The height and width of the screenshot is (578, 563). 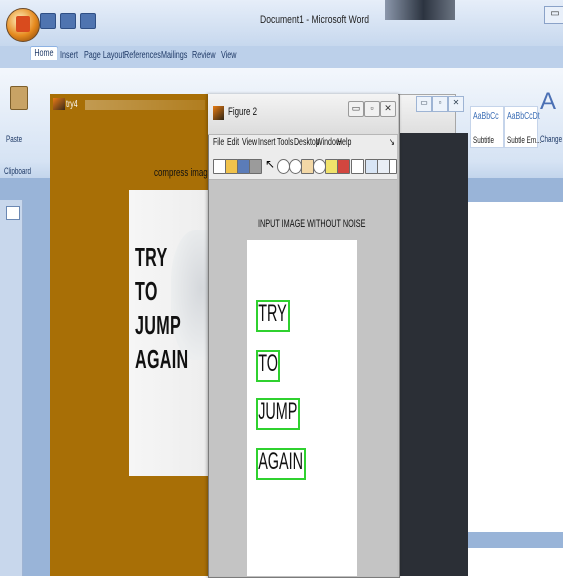 I want to click on image-word: TRY, so click(x=151, y=257).